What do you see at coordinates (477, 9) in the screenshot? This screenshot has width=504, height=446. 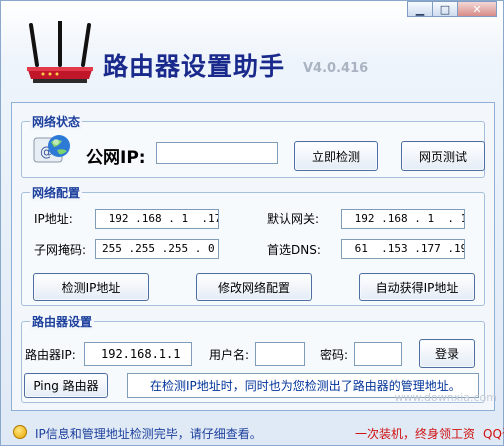 I see `close-button: ✕` at bounding box center [477, 9].